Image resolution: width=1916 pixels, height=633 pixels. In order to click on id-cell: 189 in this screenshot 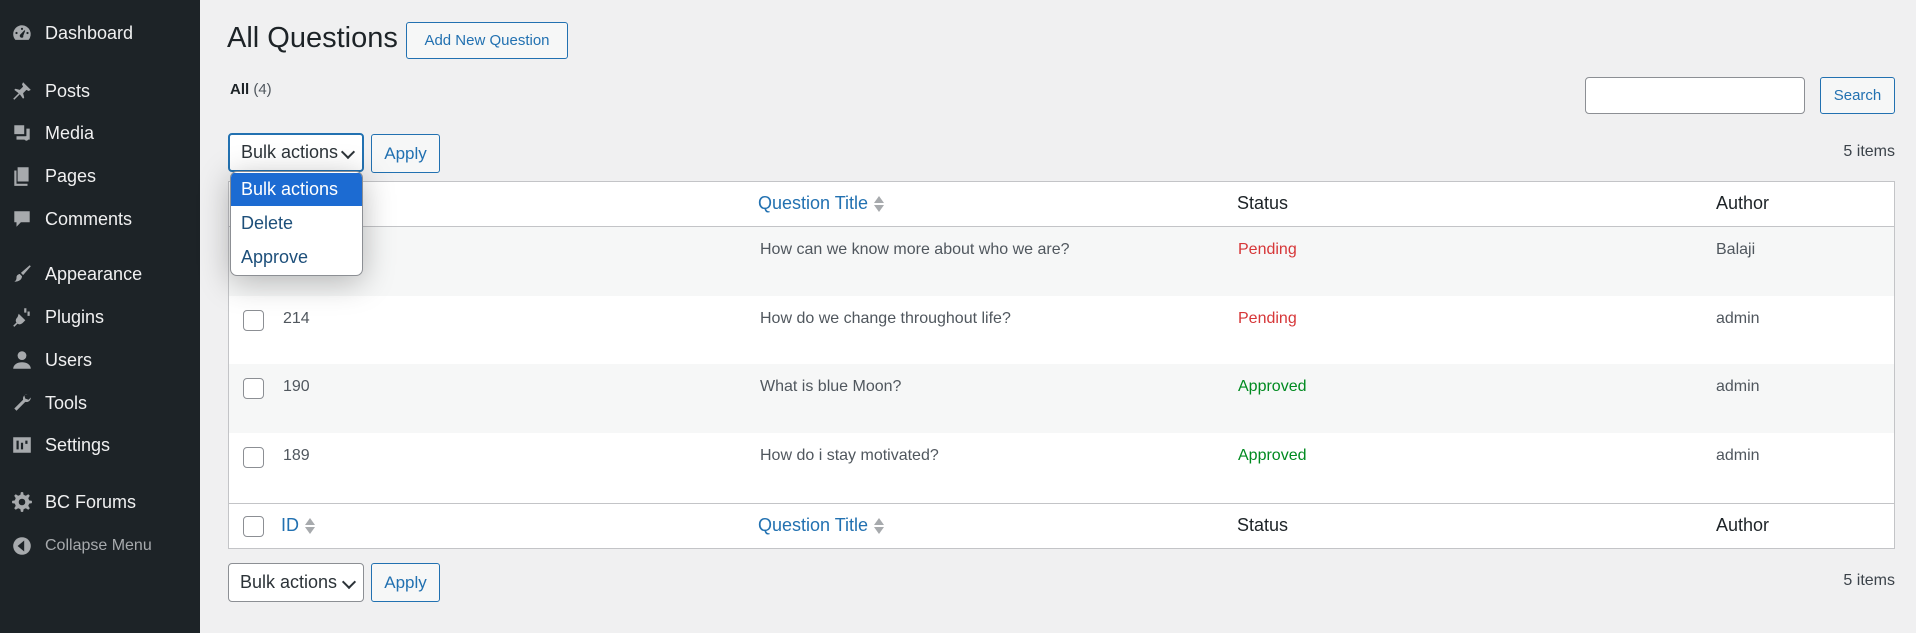, I will do `click(296, 455)`.